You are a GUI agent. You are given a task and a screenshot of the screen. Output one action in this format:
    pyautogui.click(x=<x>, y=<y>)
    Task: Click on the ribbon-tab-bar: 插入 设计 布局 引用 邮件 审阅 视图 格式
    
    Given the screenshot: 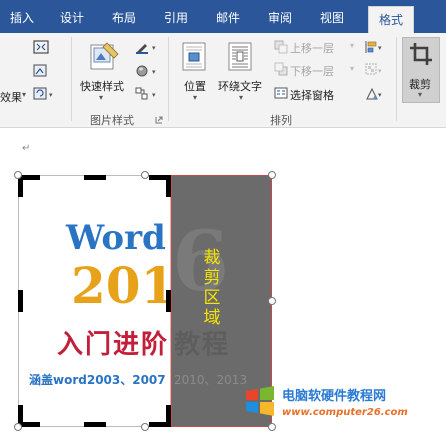 What is the action you would take?
    pyautogui.click(x=223, y=16)
    